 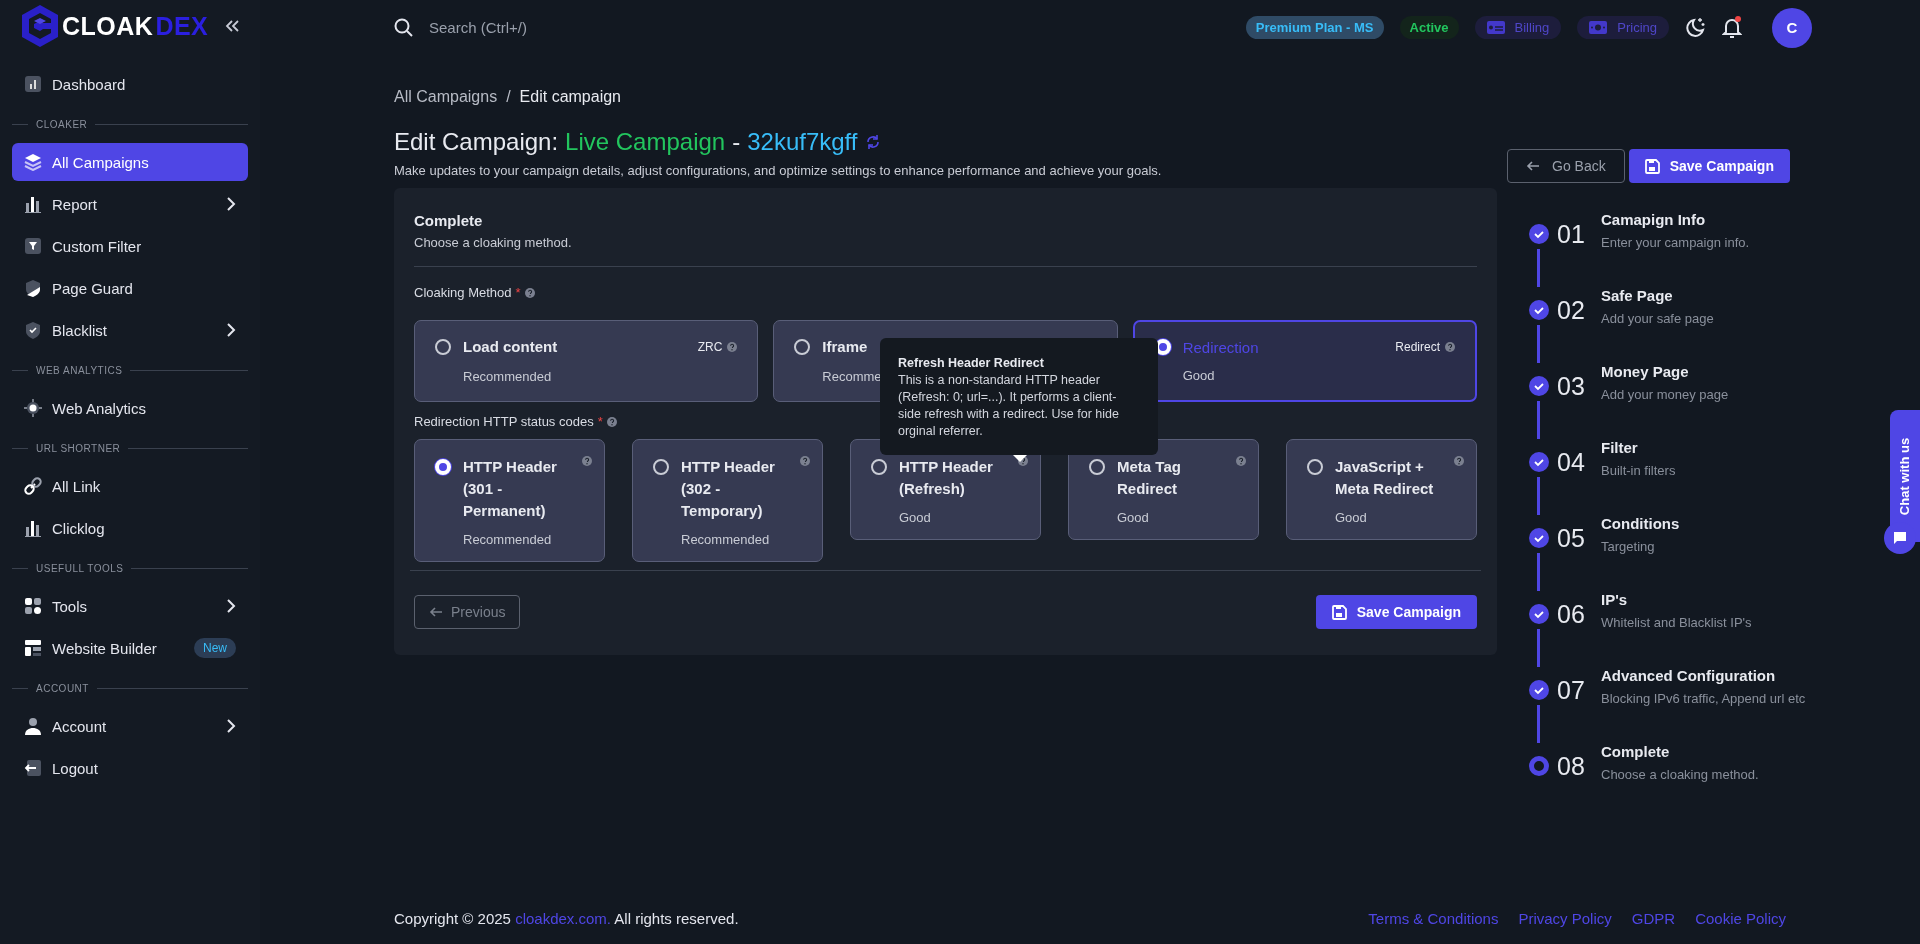 I want to click on section-heading: URL SHORTNER, so click(x=78, y=448).